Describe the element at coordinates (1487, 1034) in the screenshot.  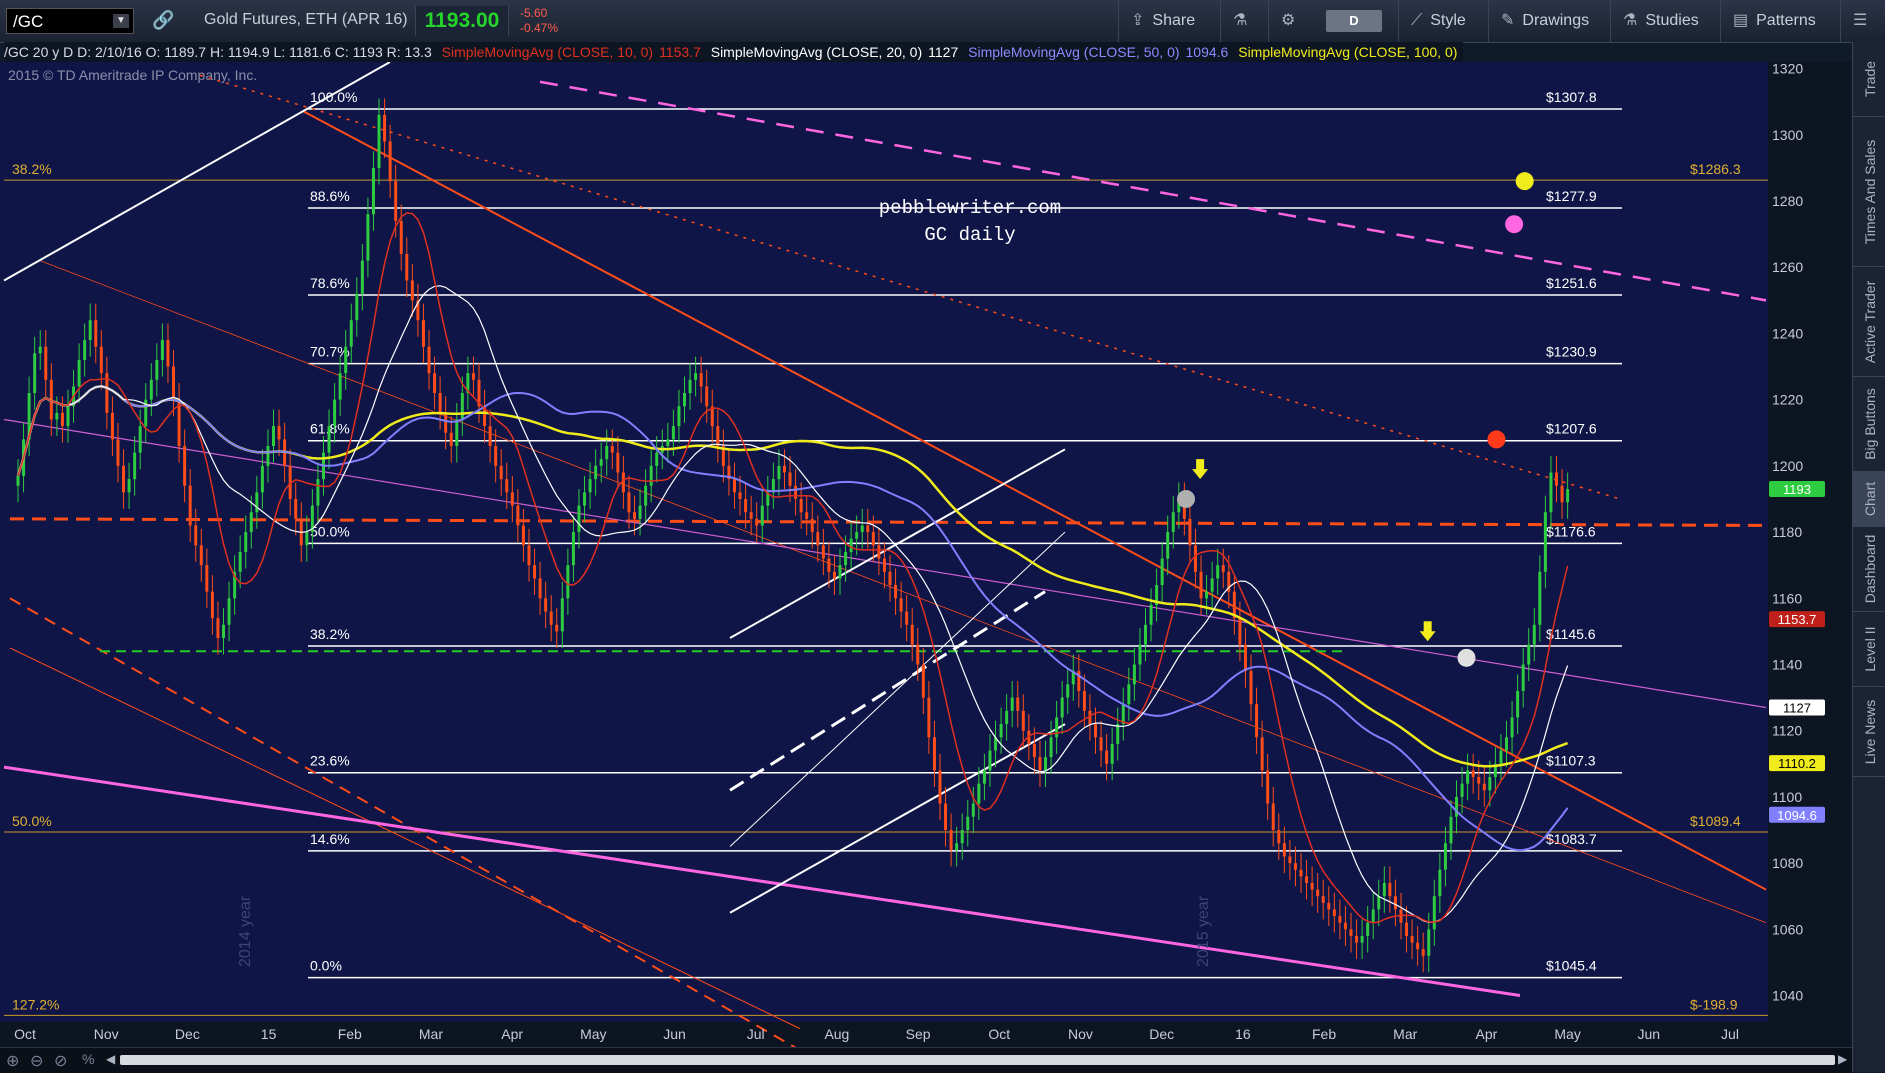
I see `x-tick-label: Apr` at that location.